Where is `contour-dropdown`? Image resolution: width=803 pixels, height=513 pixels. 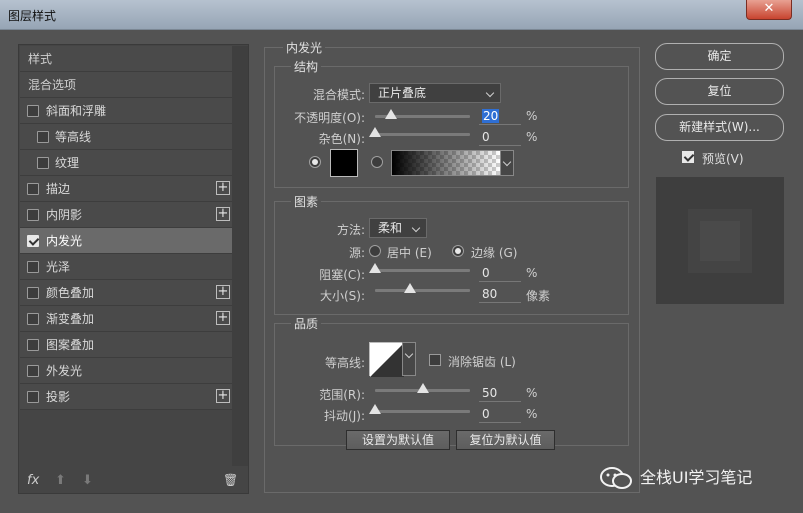
contour-dropdown is located at coordinates (409, 359).